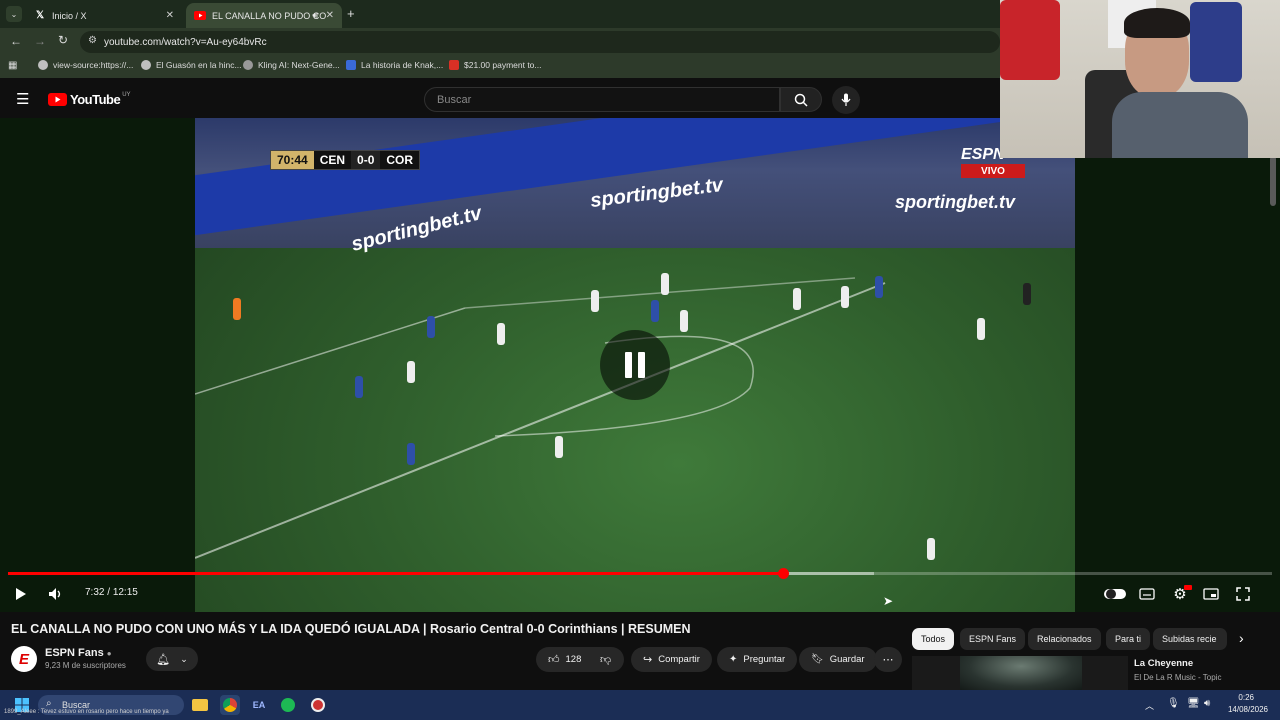  I want to click on current-time: 7:32, so click(95, 592).